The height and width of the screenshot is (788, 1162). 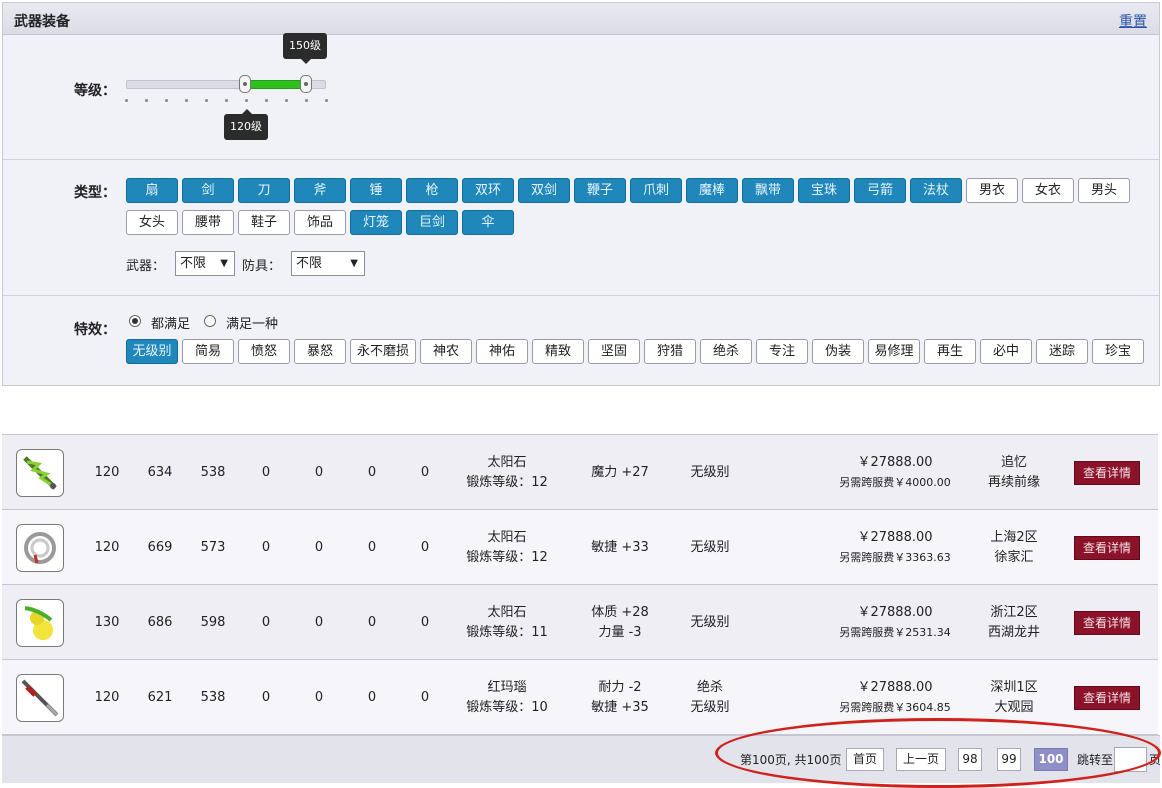 I want to click on panel-header: 武器装备 重置, so click(x=581, y=19).